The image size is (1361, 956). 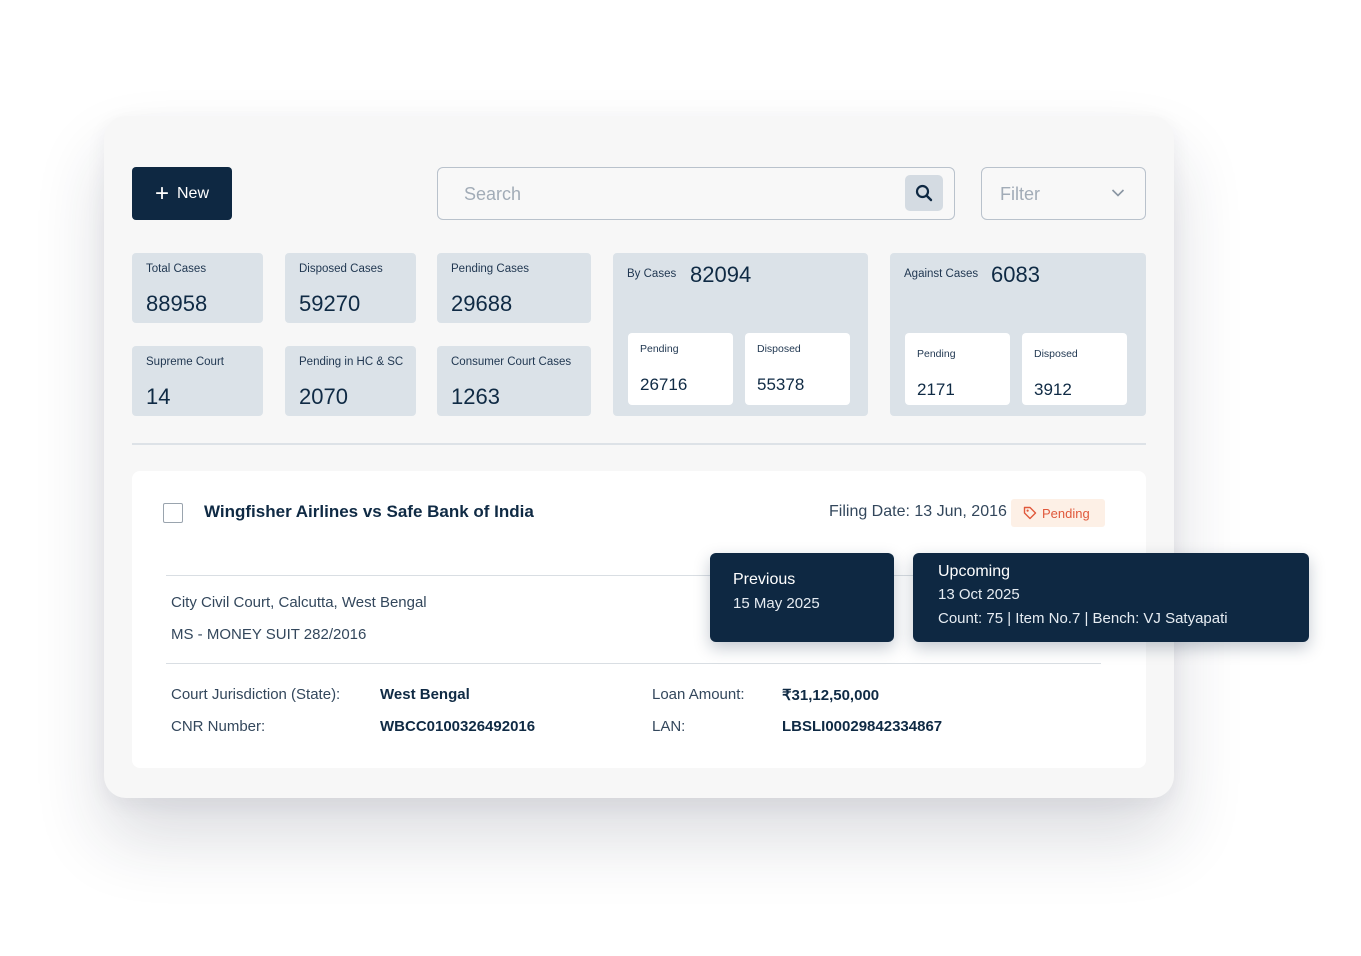 I want to click on against-cases-disposed: Disposed 3912, so click(x=1074, y=369).